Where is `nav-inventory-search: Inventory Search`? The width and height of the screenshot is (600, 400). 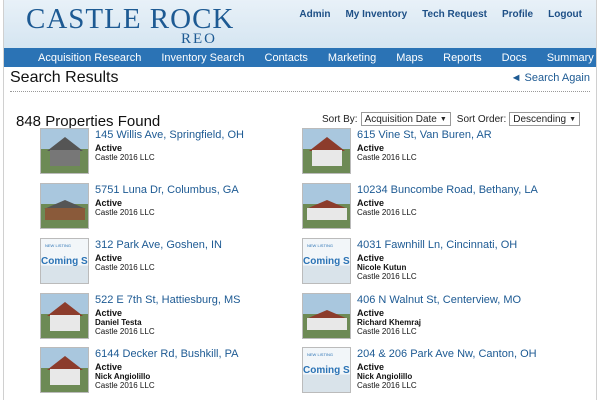 nav-inventory-search: Inventory Search is located at coordinates (202, 58).